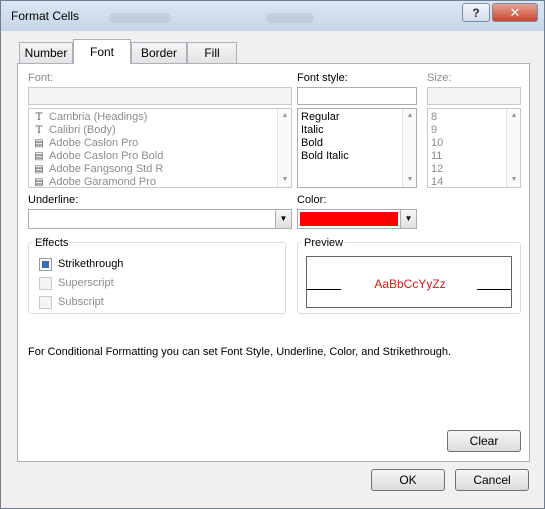 The image size is (545, 509). I want to click on list-item: ▤ Adobe Caslon Pro, so click(85, 143).